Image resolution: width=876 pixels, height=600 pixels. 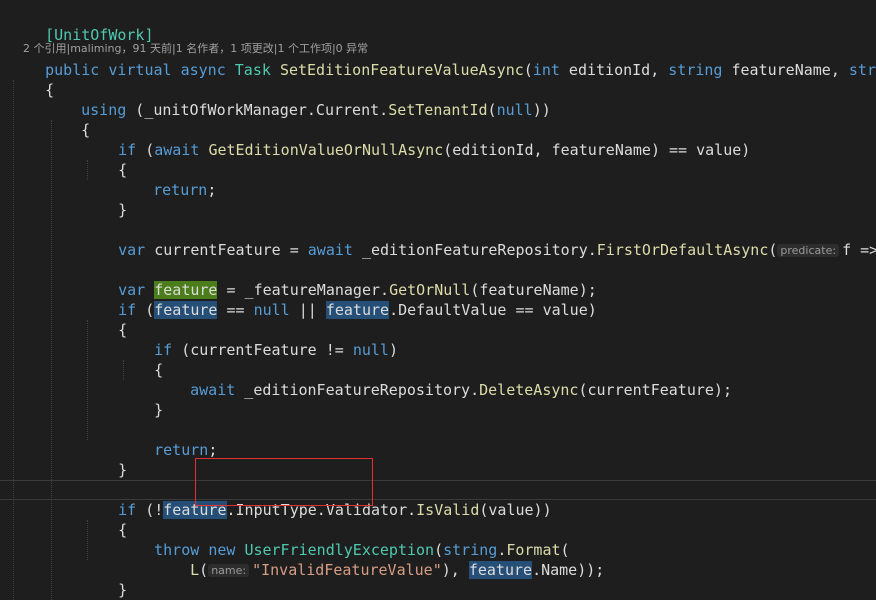 I want to click on annotation-red-box, so click(x=284, y=482).